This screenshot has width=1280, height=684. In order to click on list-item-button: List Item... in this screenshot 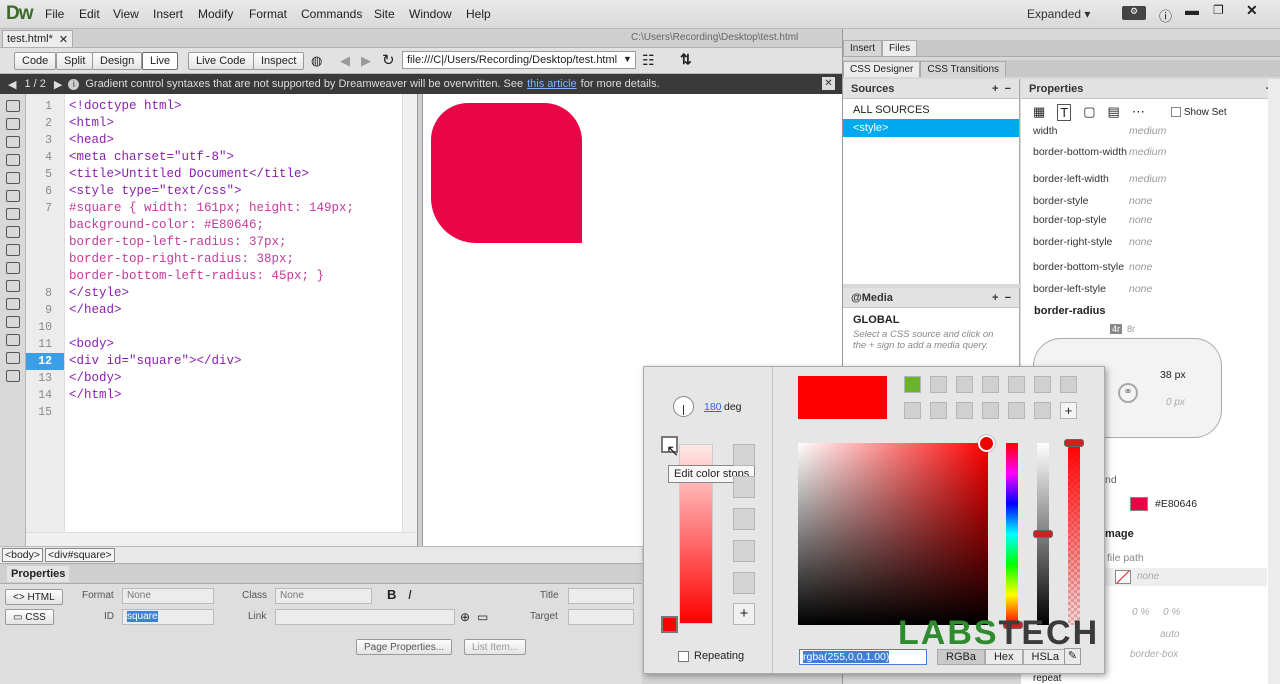, I will do `click(495, 647)`.